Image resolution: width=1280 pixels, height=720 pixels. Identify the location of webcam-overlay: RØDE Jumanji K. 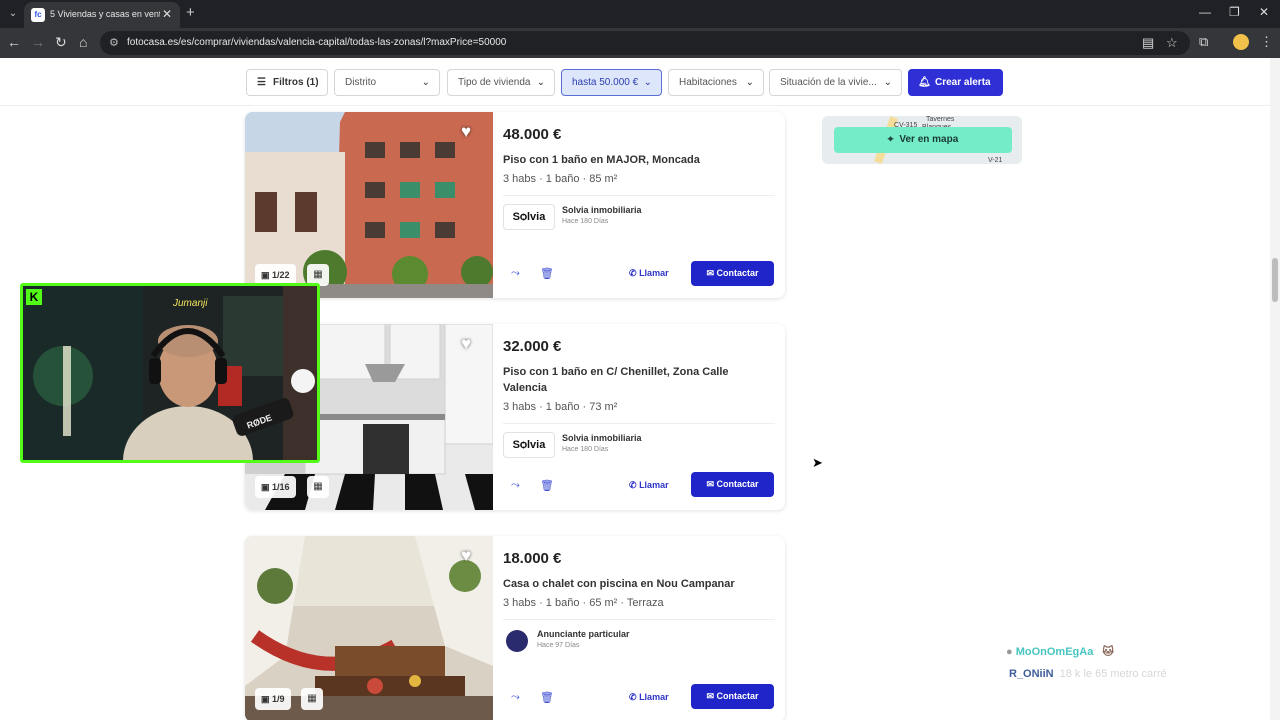
(170, 373).